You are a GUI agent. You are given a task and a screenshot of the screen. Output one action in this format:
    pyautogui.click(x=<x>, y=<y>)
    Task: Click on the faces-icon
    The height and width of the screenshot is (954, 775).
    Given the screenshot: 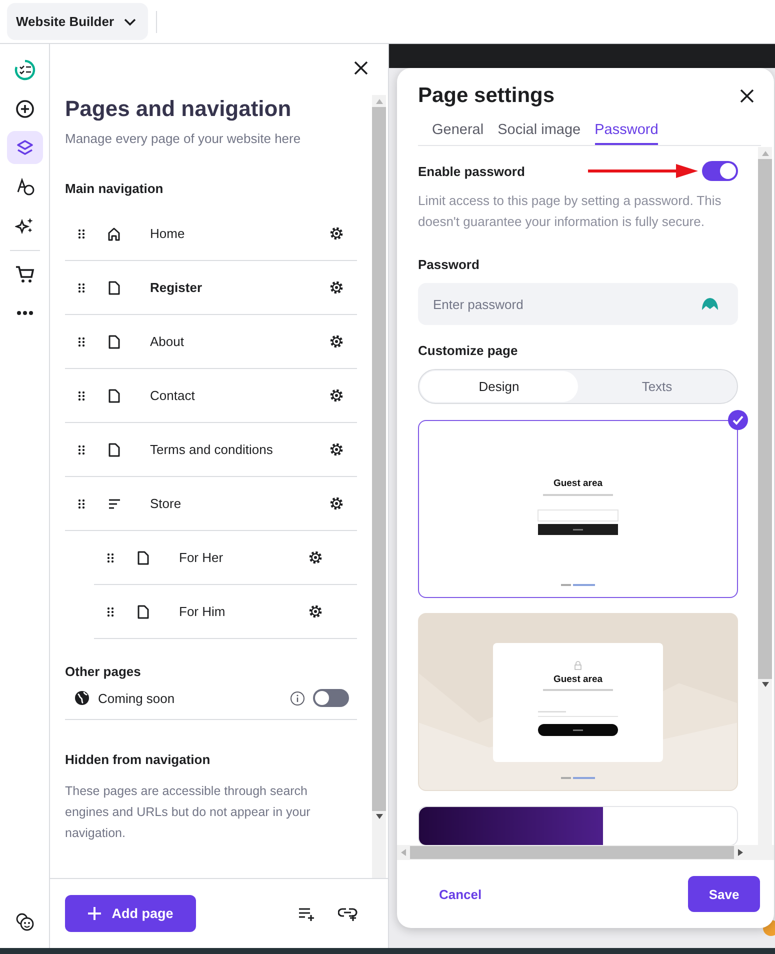 What is the action you would take?
    pyautogui.click(x=24, y=922)
    